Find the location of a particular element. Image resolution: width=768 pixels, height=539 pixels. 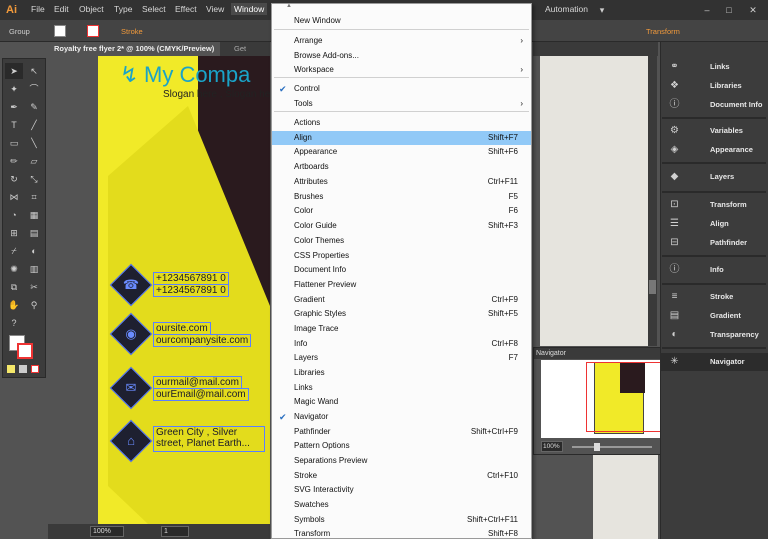

menu-item-flattener-preview: Flattener Preview is located at coordinates (401, 285).